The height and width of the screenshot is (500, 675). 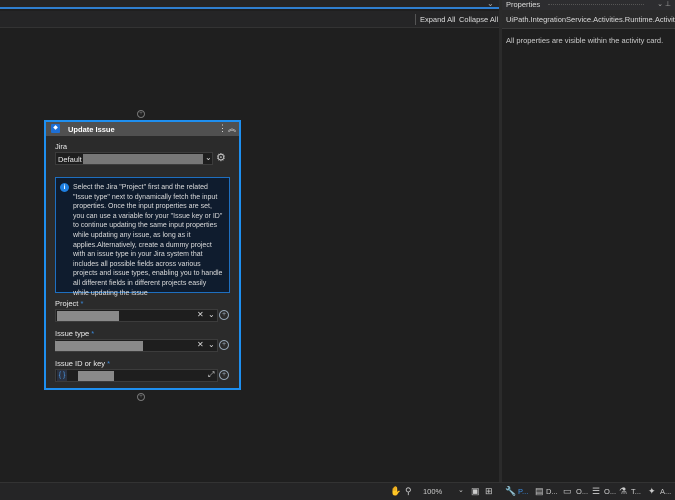 What do you see at coordinates (249, 4) in the screenshot?
I see `top-strip` at bounding box center [249, 4].